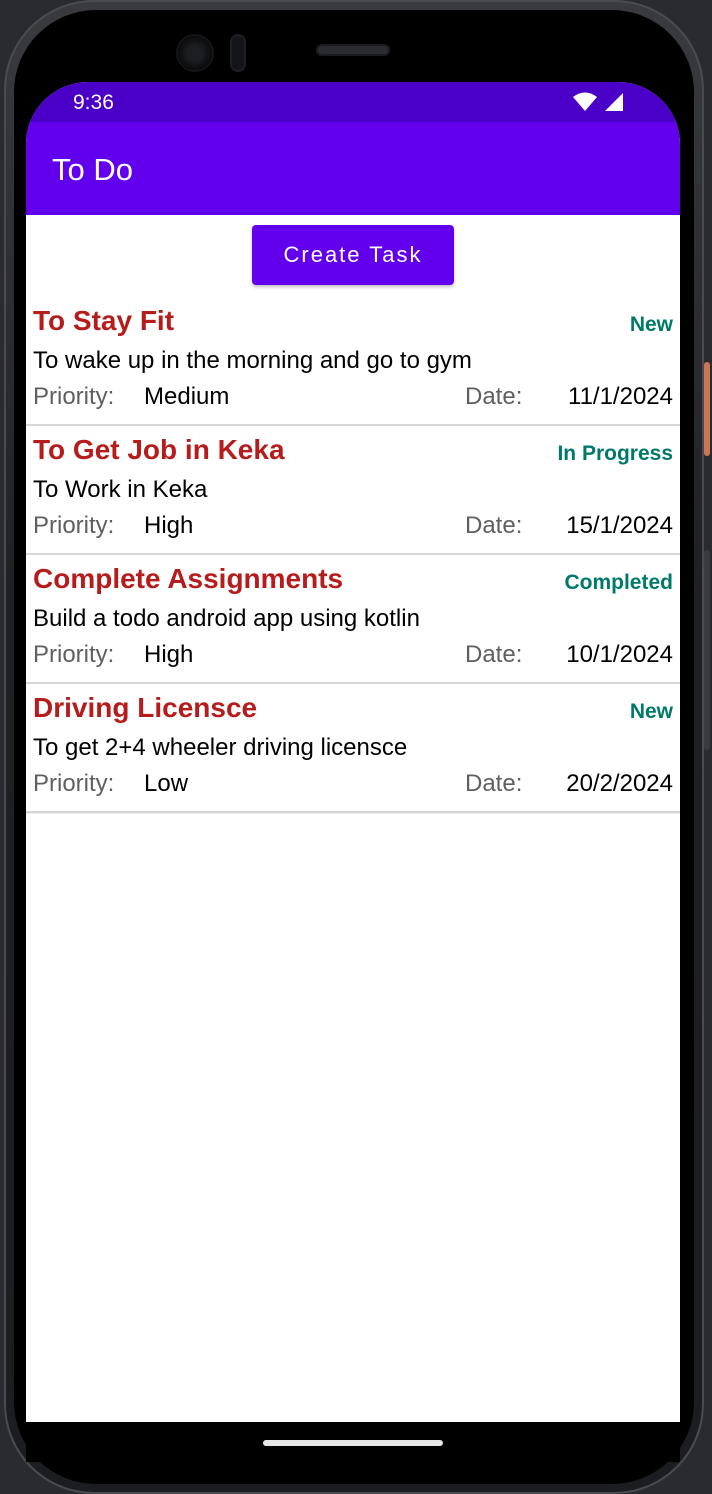 This screenshot has width=712, height=1494. What do you see at coordinates (707, 409) in the screenshot?
I see `power-button` at bounding box center [707, 409].